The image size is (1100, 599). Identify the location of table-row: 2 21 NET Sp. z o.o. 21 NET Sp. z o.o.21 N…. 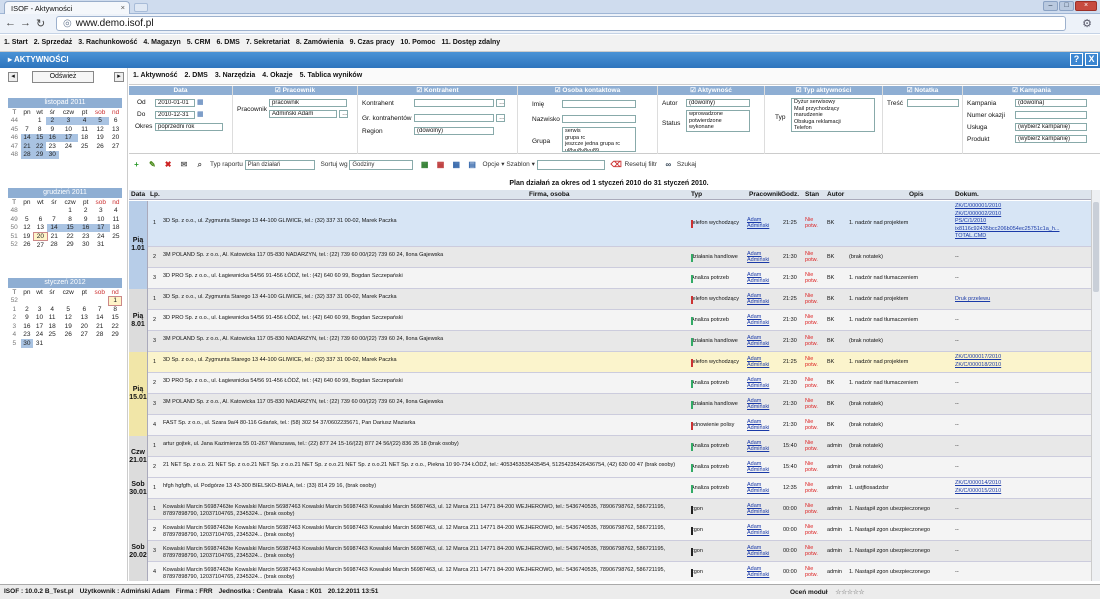
(610, 467).